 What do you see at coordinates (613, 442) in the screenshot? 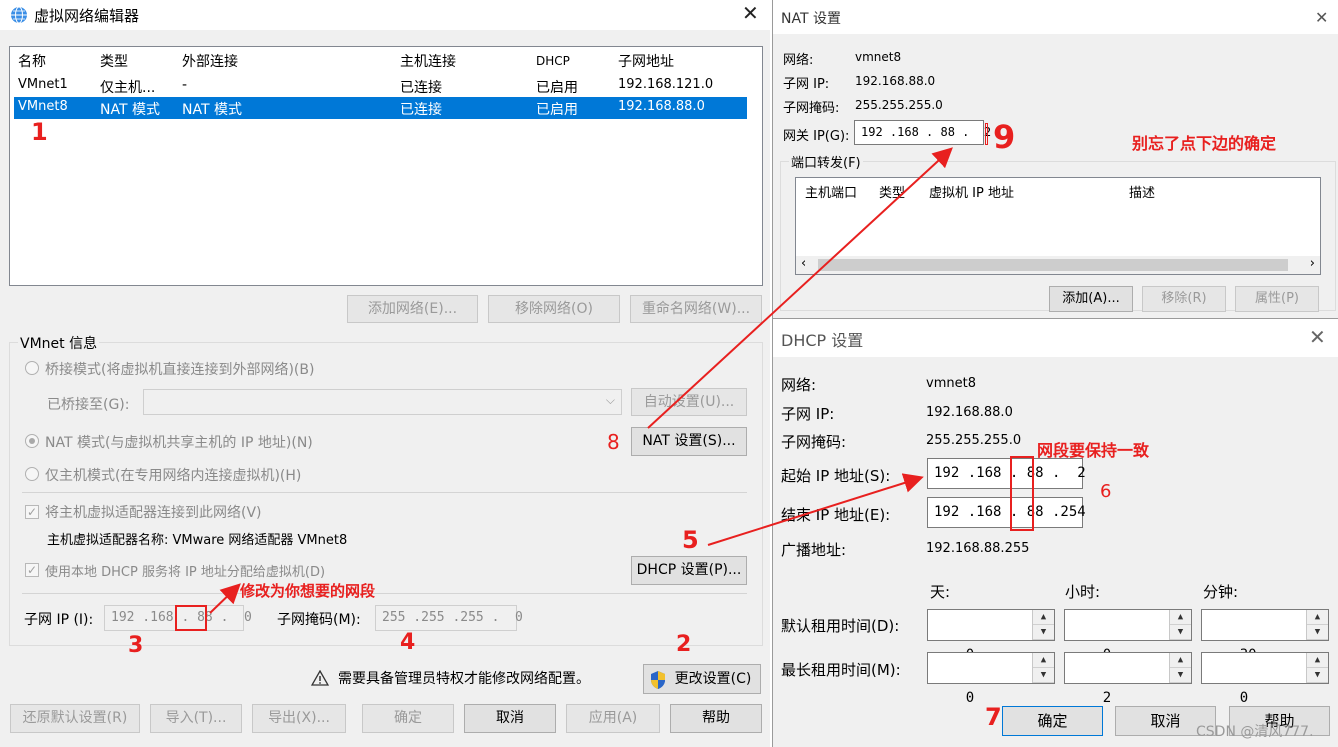
I see `step-8-label: 8` at bounding box center [613, 442].